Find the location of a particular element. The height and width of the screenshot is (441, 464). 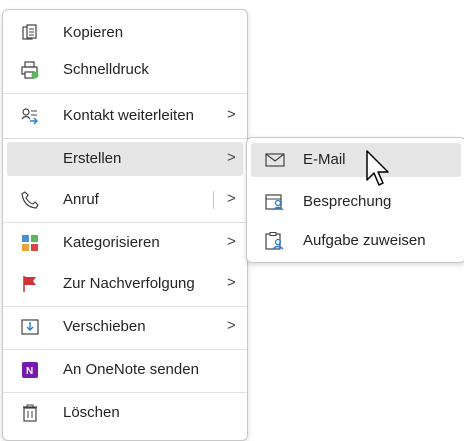

meeting-icon is located at coordinates (275, 202).